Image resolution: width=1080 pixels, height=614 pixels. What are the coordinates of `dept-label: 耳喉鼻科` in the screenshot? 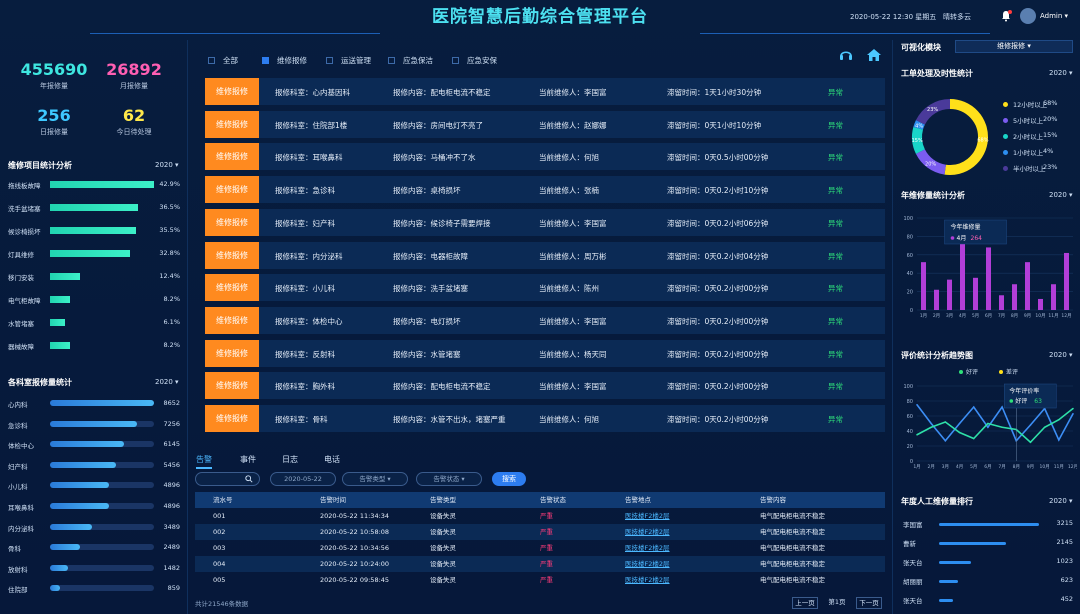 It's located at (21, 508).